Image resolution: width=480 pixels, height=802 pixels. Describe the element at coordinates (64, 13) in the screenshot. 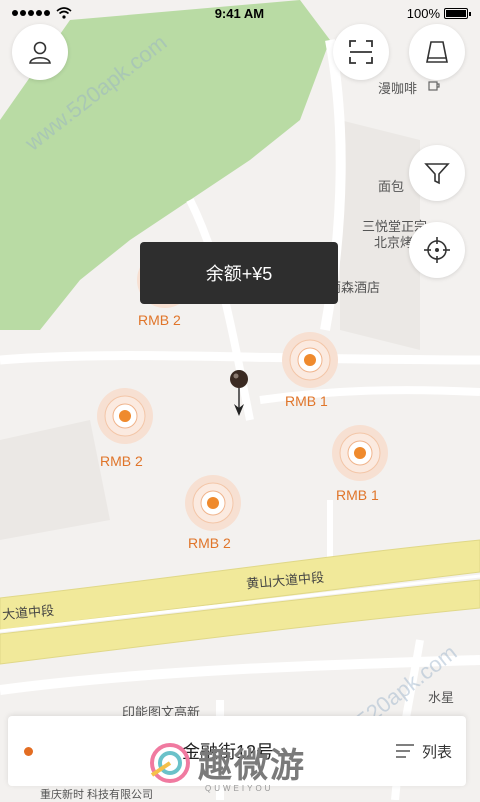

I see `wifi-icon` at that location.